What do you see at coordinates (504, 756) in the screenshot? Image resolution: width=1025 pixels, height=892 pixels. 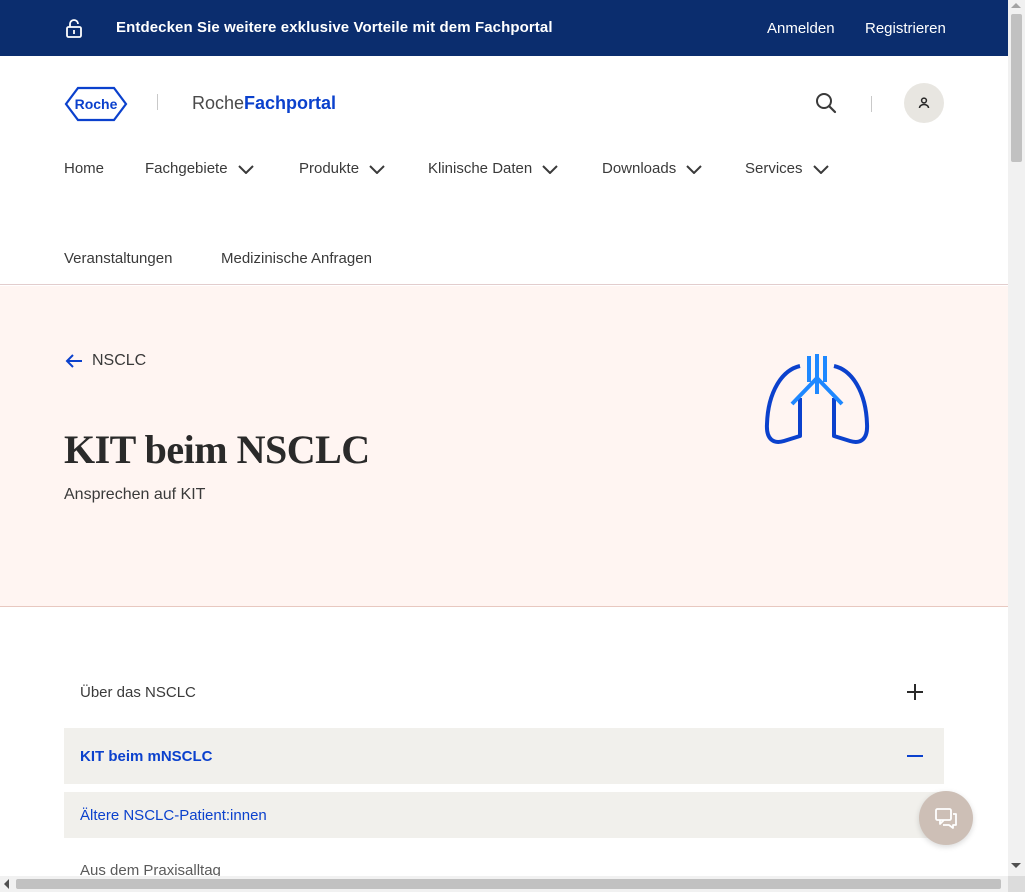 I see `accordion-item-kit-mnsclc: KIT beim mNSCLC` at bounding box center [504, 756].